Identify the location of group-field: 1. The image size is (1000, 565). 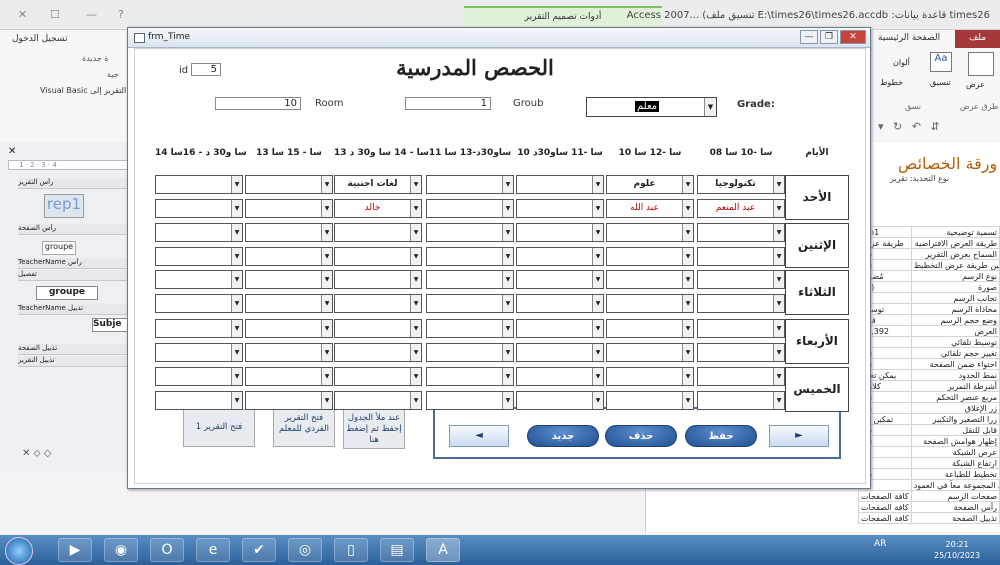
(448, 103).